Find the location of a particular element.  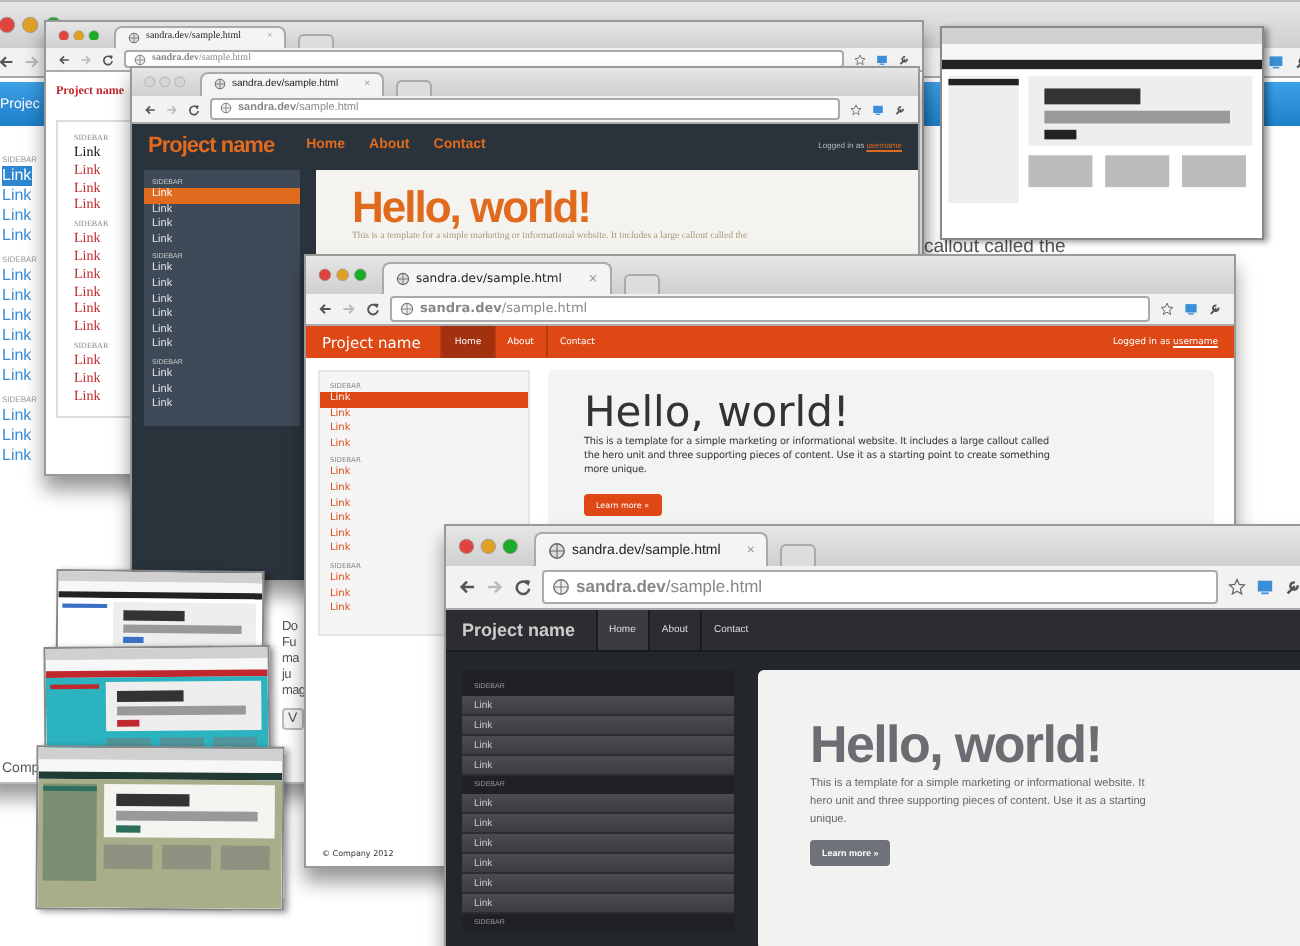

forward-arrow-icon is located at coordinates (32, 62).